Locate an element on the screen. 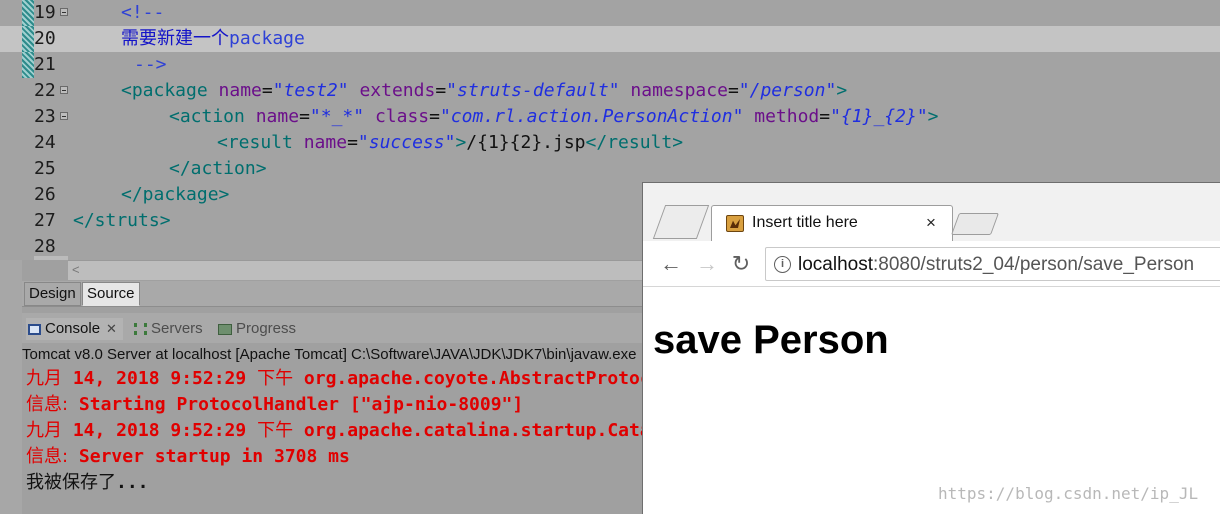  console-line: 信息: Server startup in 3708 ms is located at coordinates (188, 457).